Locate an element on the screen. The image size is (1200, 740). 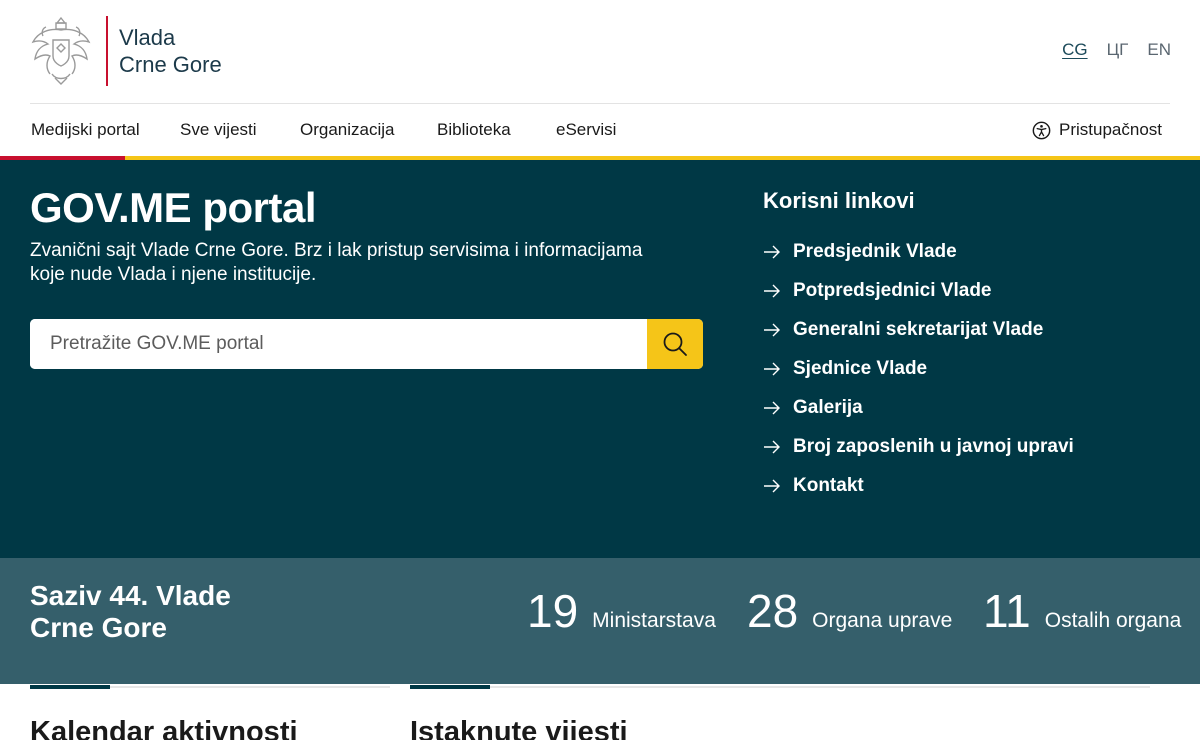
lang-en-link: EN is located at coordinates (1159, 50).